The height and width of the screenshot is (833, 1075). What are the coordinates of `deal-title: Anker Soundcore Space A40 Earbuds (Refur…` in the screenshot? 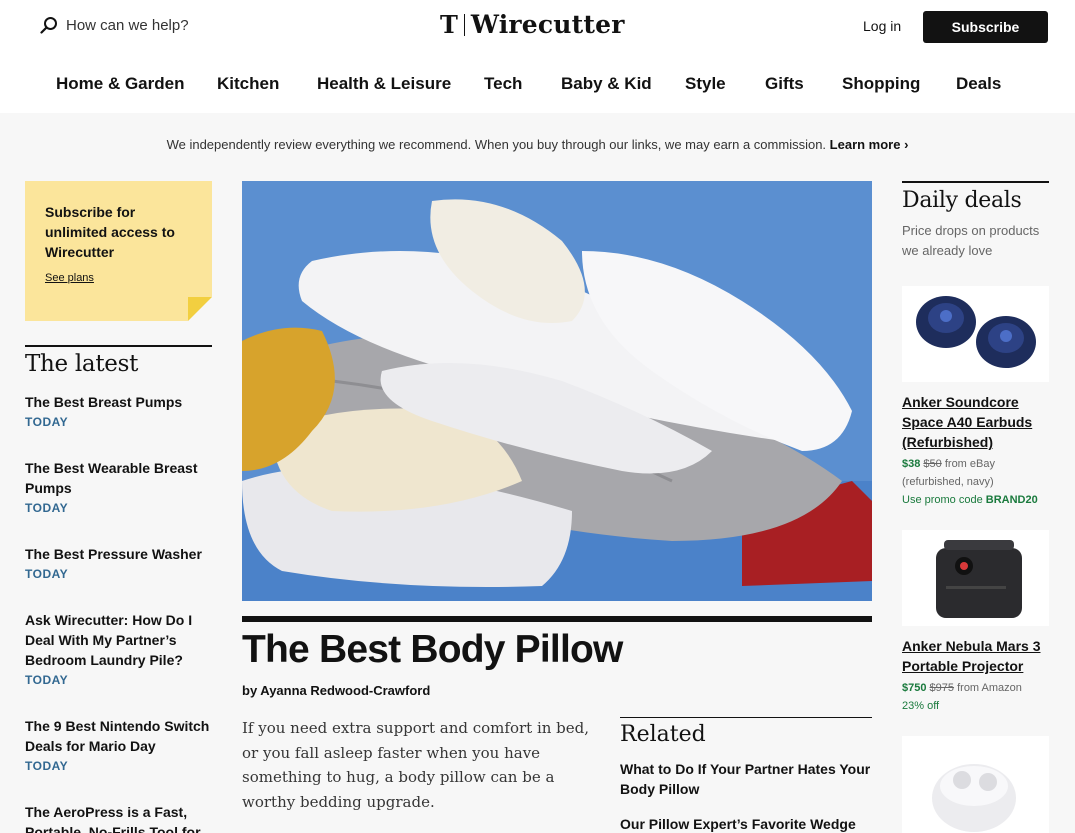 It's located at (975, 422).